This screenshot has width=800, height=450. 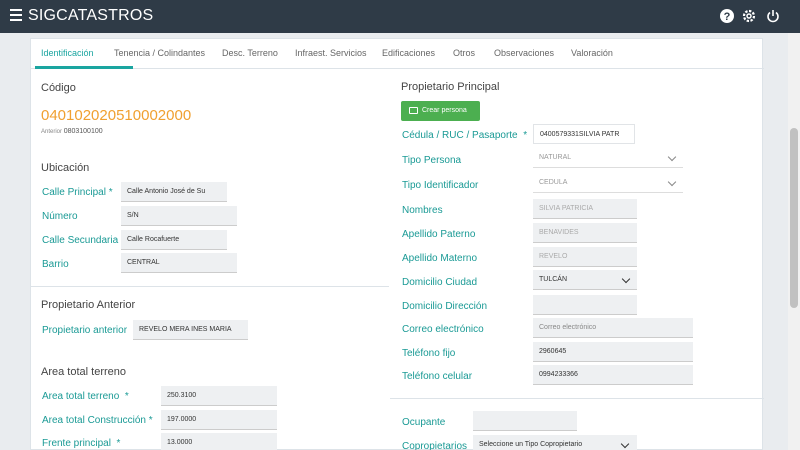 I want to click on gear-icon, so click(x=749, y=16).